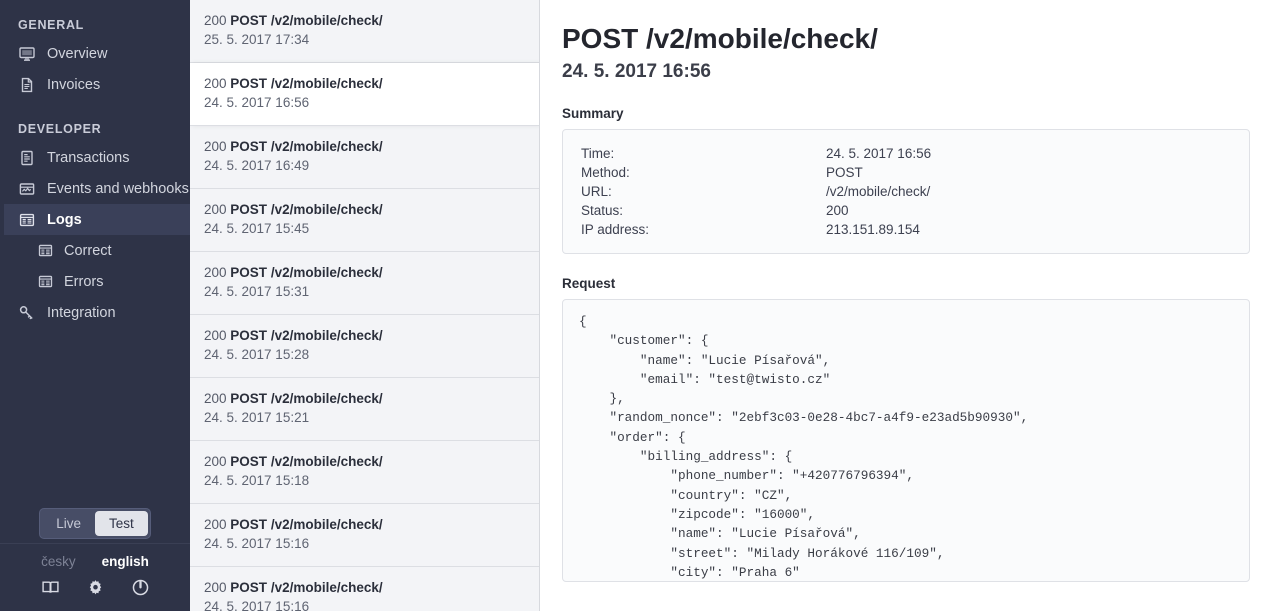 The image size is (1274, 611). I want to click on sidebar-item-correct: Correct, so click(95, 250).